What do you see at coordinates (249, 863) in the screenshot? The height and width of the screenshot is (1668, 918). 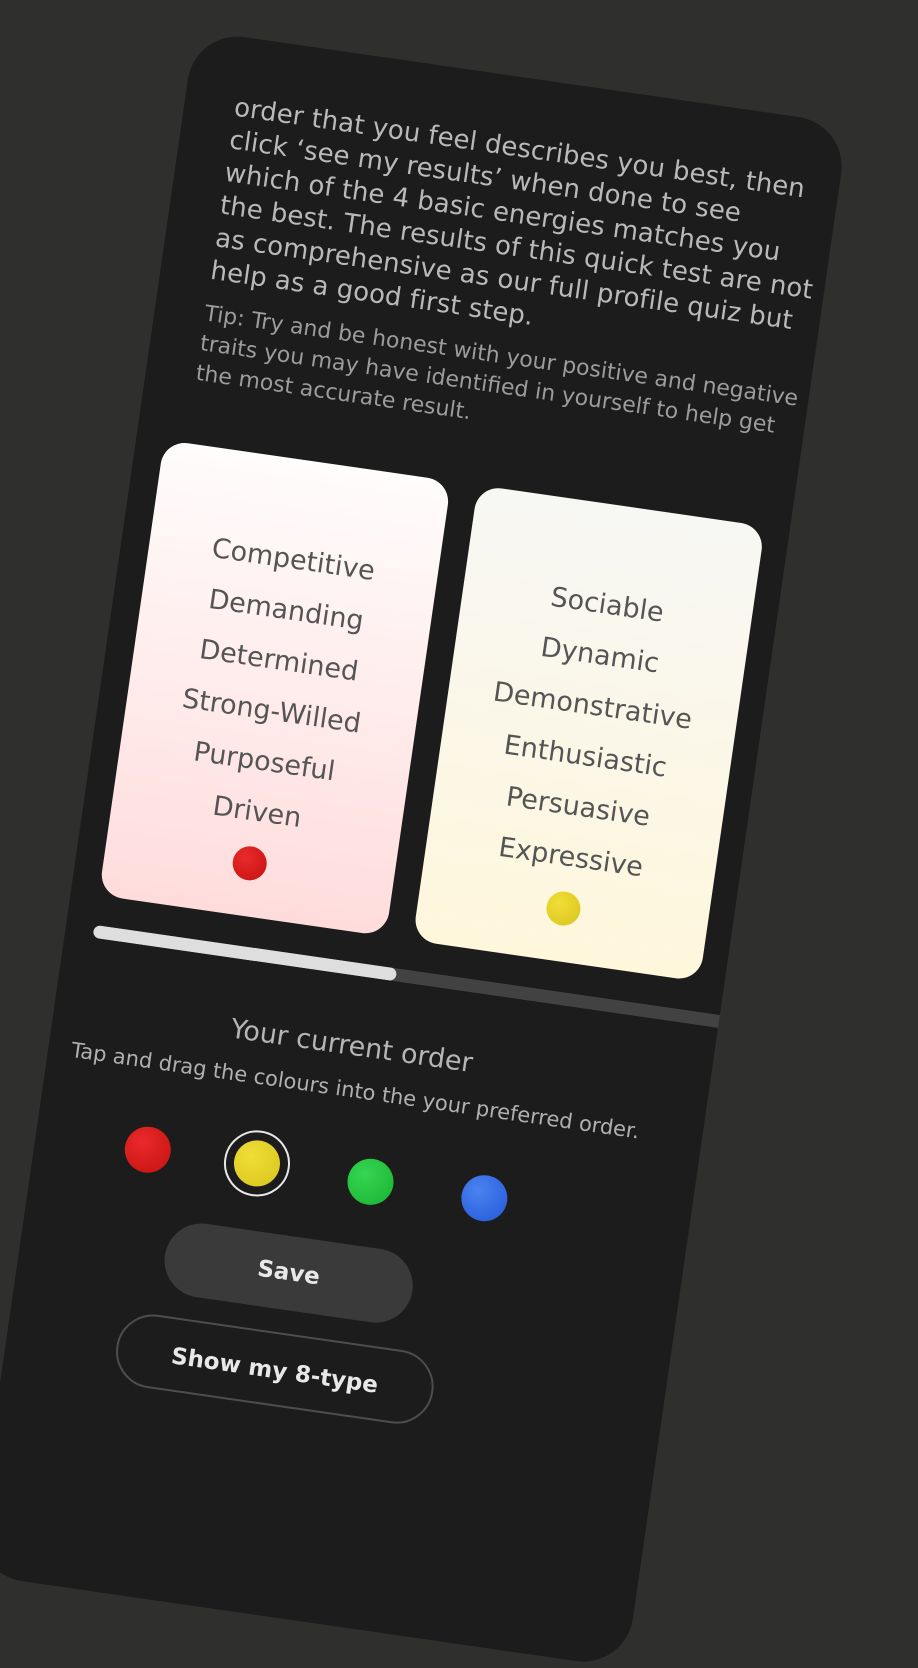 I see `red-color-dot-icon` at bounding box center [249, 863].